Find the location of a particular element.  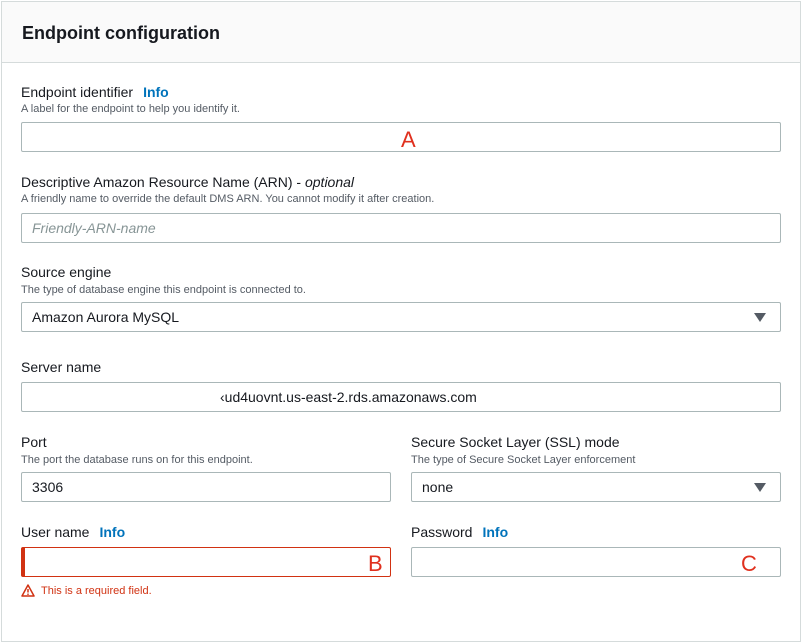

user-name-input is located at coordinates (206, 562).